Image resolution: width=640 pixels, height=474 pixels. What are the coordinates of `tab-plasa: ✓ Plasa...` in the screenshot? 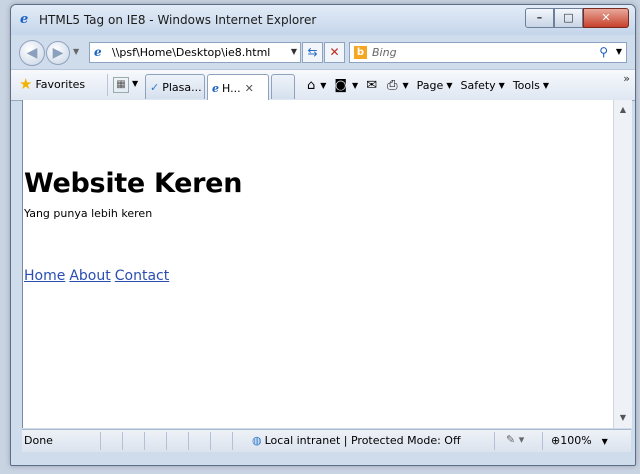 It's located at (175, 86).